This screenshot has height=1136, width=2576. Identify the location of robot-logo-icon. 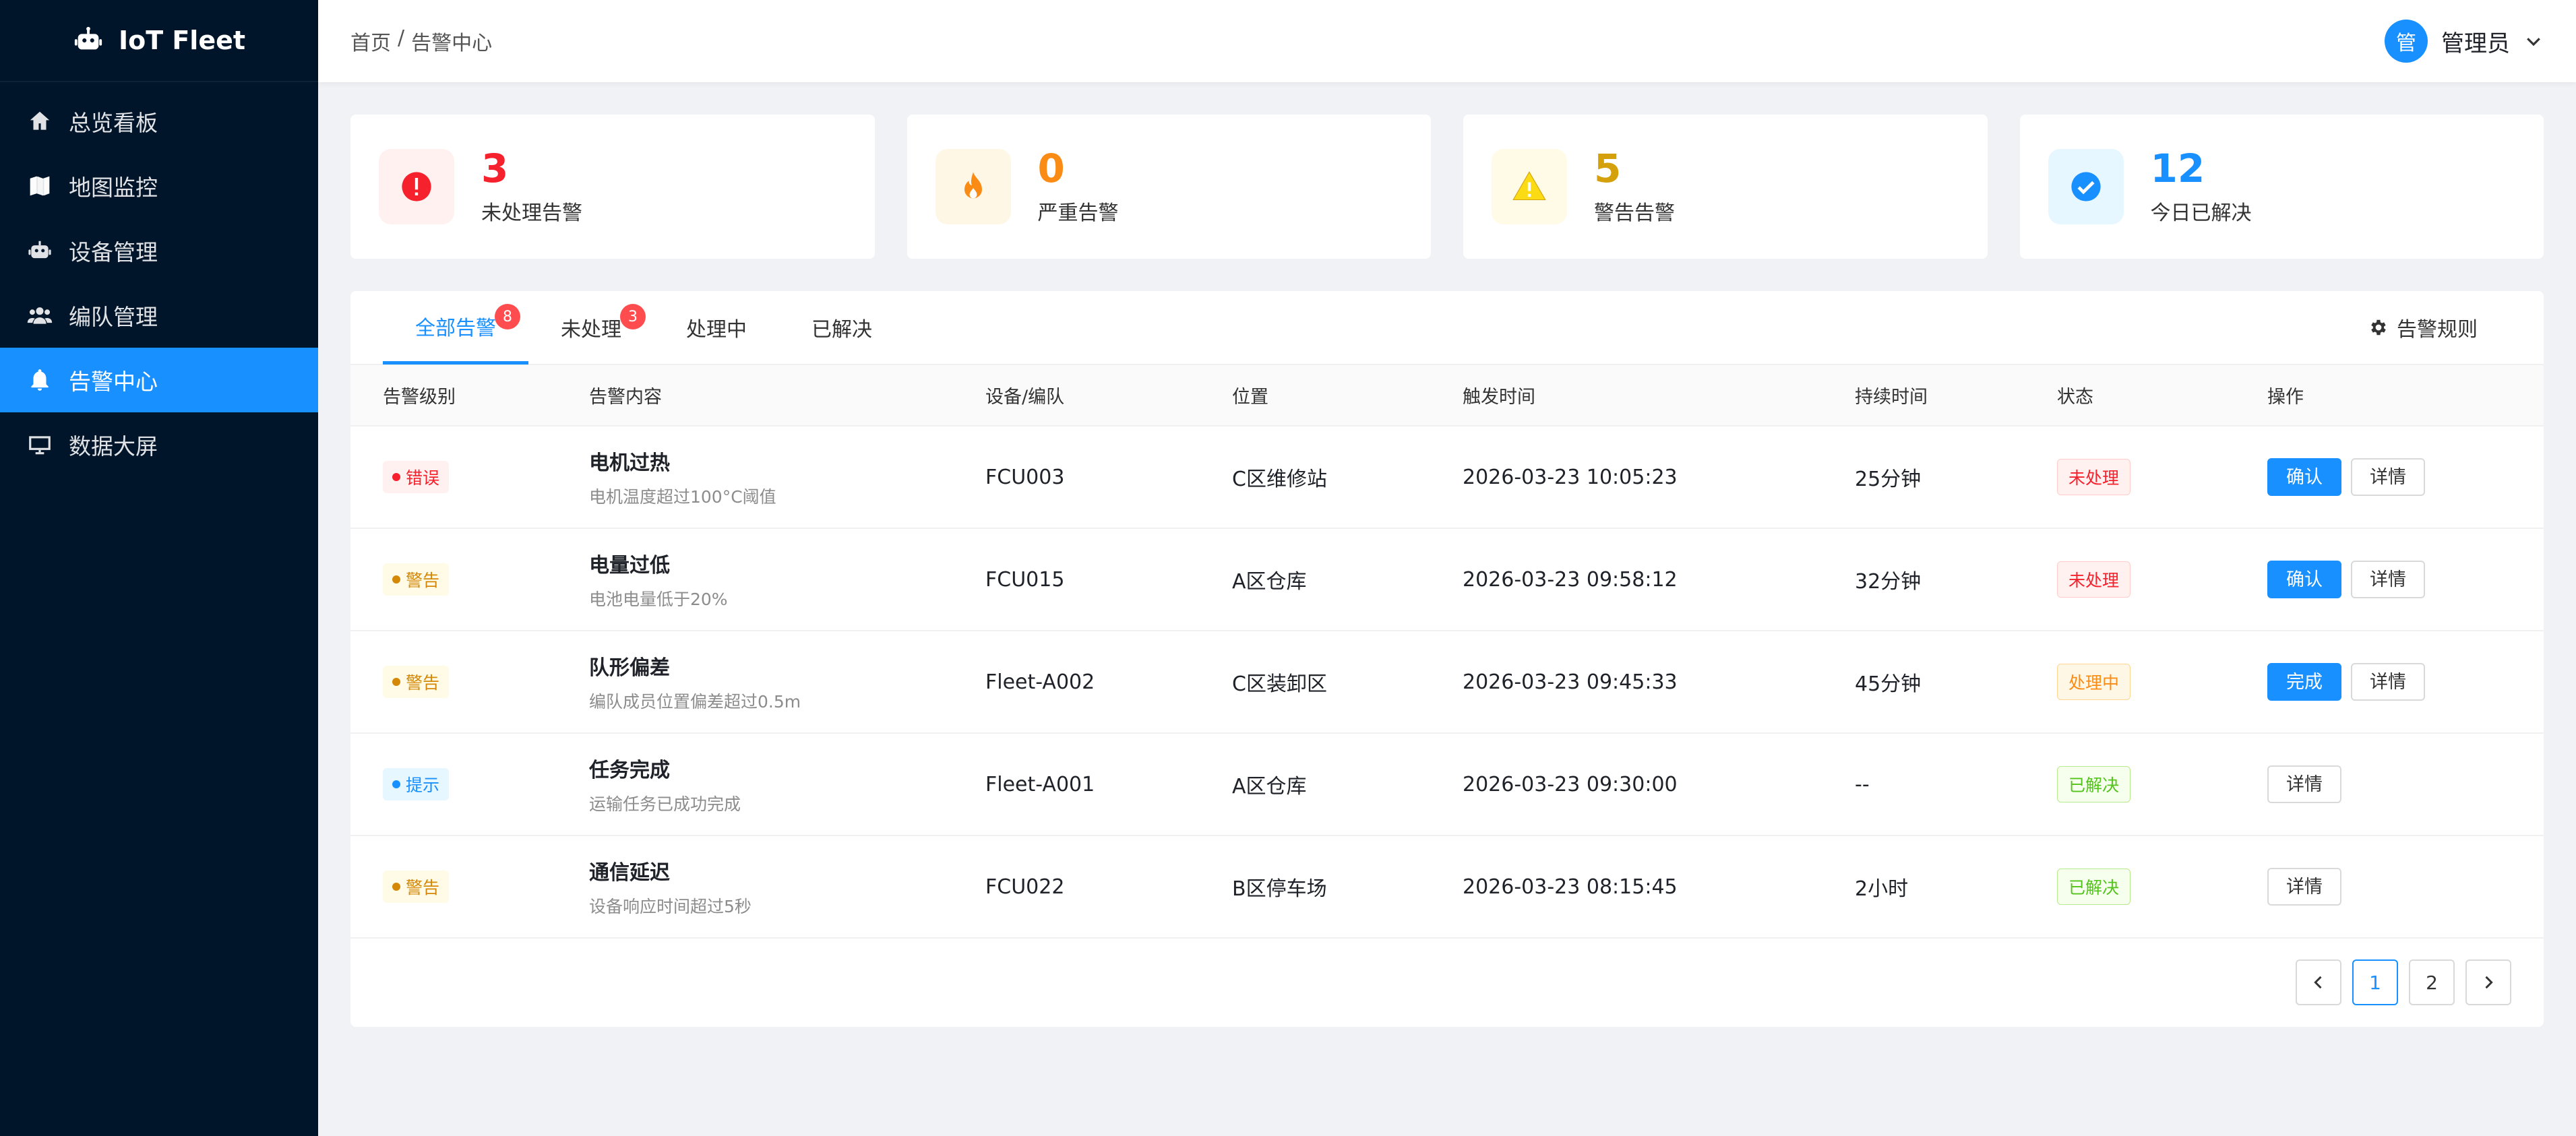
(88, 38).